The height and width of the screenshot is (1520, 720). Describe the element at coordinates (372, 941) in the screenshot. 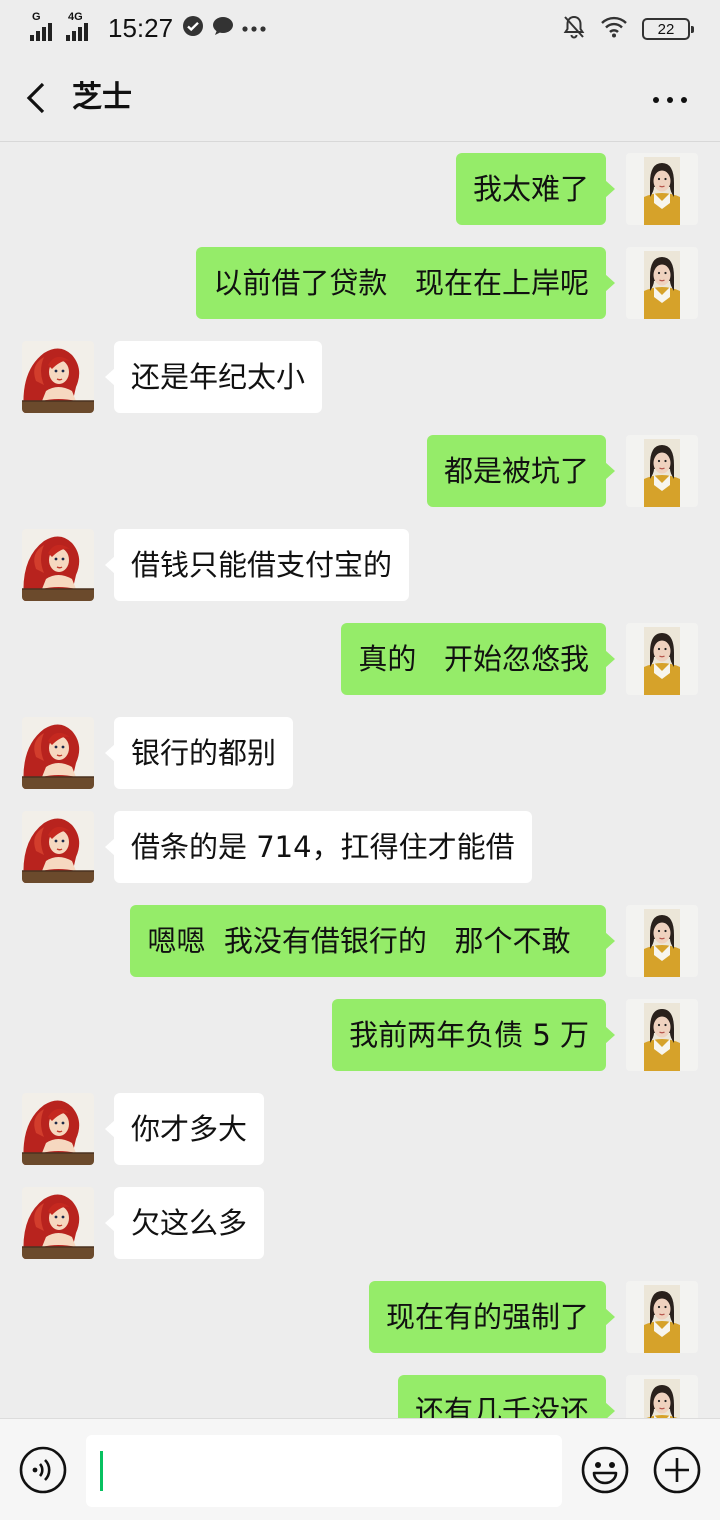

I see `message-bubble: 嗯嗯 我没有借银行的 那个不敢` at that location.